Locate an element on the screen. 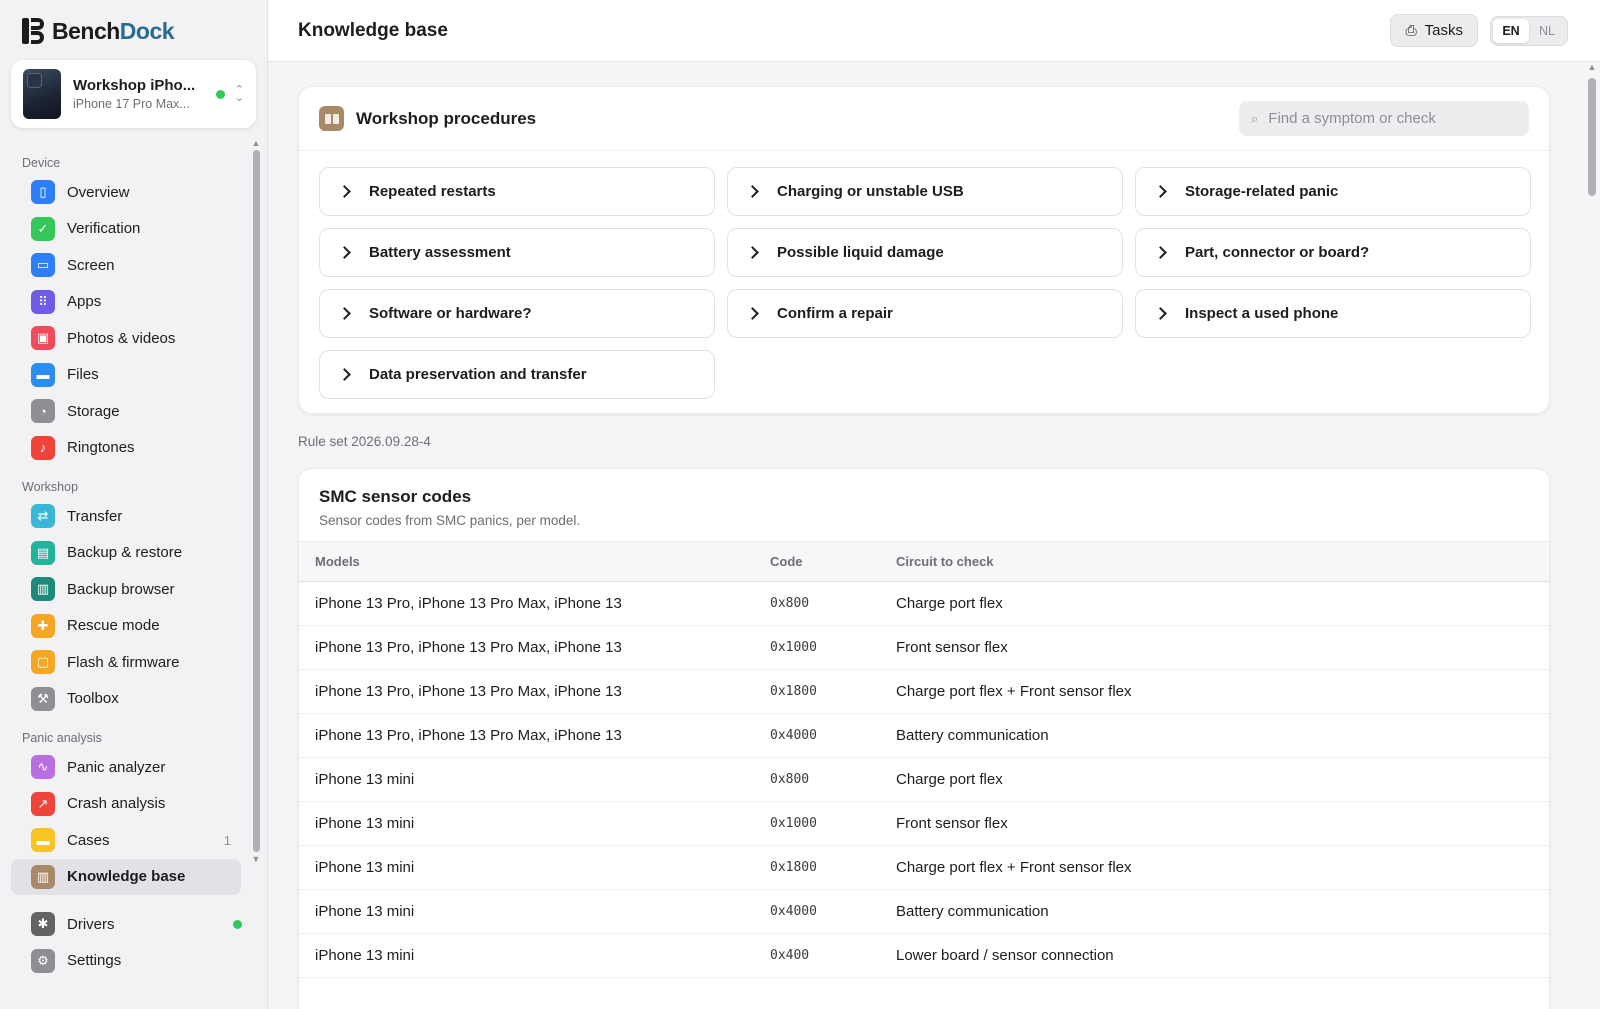 The image size is (1600, 1009). column-header-models: Models is located at coordinates (526, 561).